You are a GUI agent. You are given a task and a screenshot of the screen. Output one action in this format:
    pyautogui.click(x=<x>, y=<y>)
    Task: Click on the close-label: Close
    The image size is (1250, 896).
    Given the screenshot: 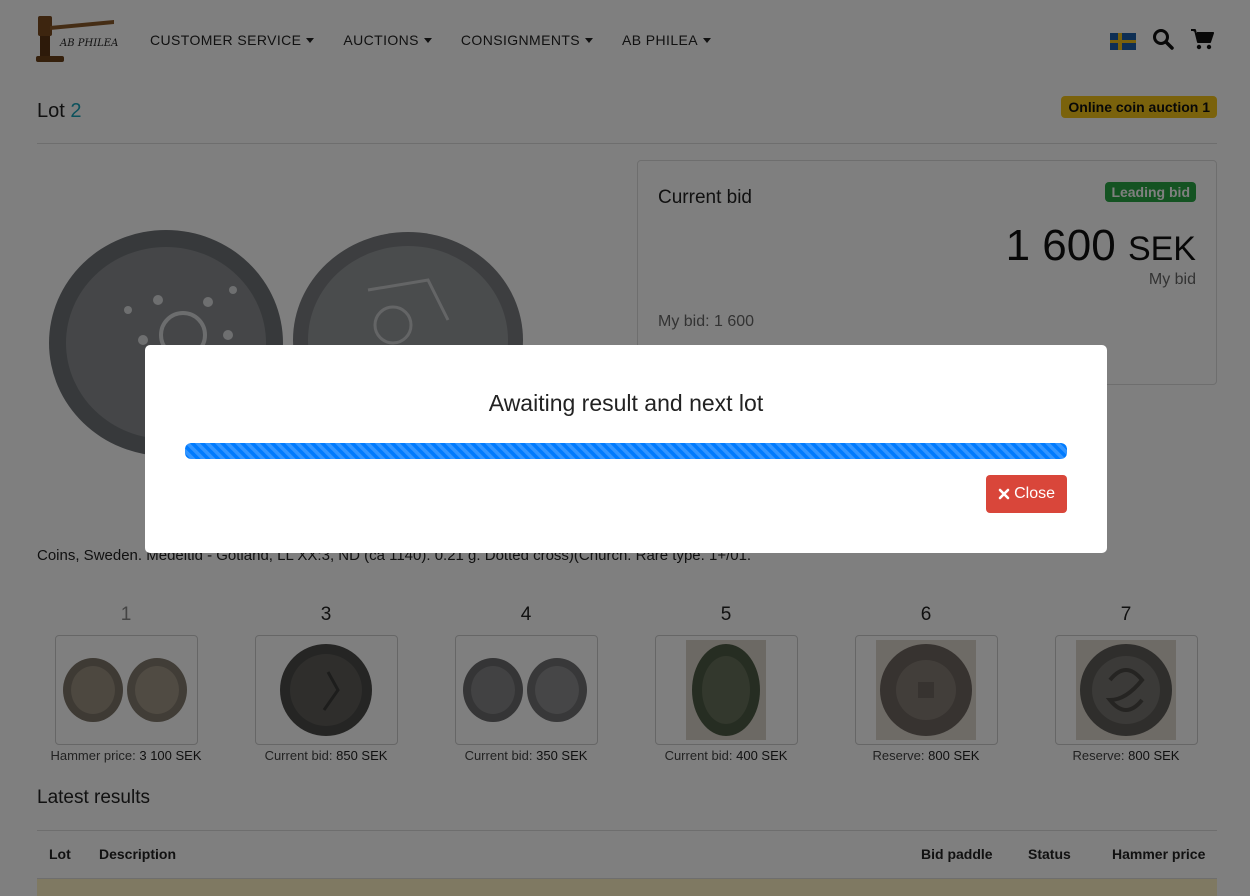 What is the action you would take?
    pyautogui.click(x=1034, y=493)
    